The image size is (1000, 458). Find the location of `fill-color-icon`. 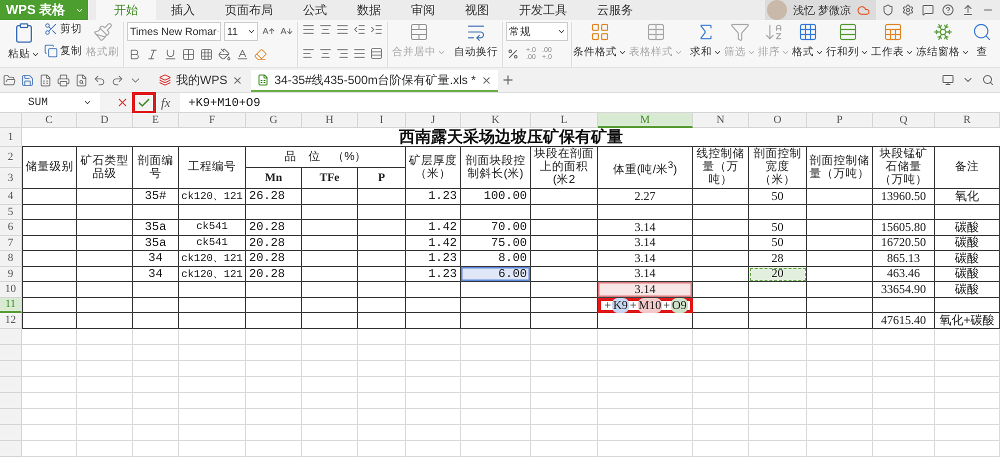

fill-color-icon is located at coordinates (224, 54).